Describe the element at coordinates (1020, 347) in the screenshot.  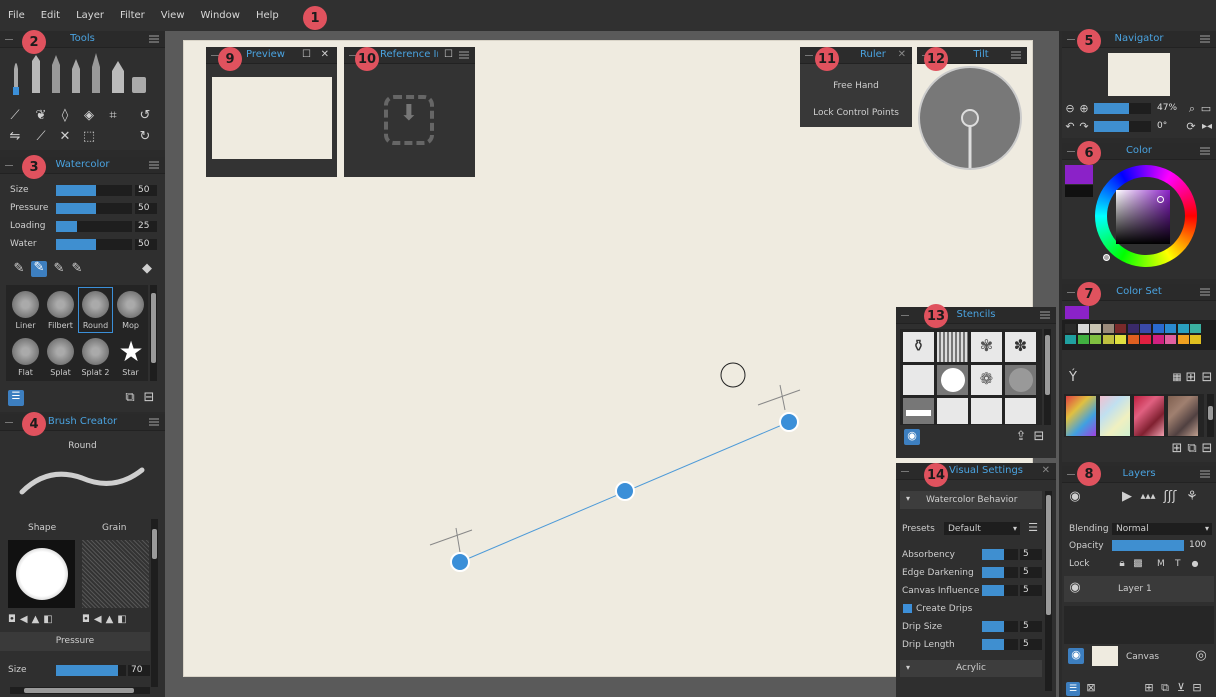
I see `stencil-leaf: ✽` at that location.